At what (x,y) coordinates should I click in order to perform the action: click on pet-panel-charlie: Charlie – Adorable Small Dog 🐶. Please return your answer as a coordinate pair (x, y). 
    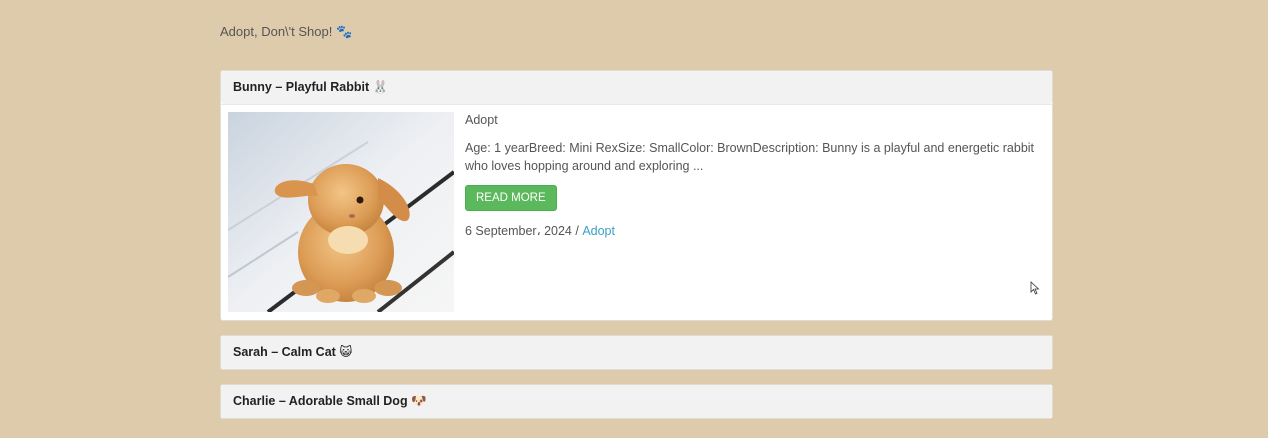
    Looking at the image, I should click on (636, 401).